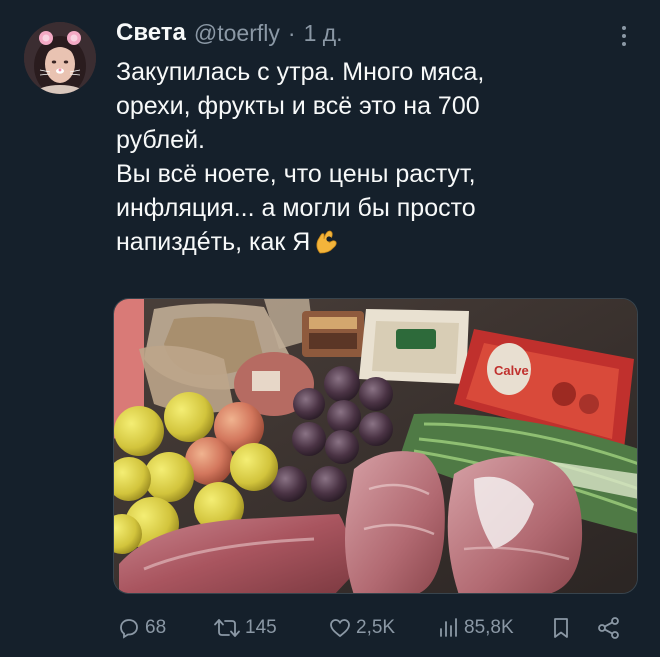 The image size is (660, 657). I want to click on tweet-header: Света @toerfly · 1 д., so click(229, 33).